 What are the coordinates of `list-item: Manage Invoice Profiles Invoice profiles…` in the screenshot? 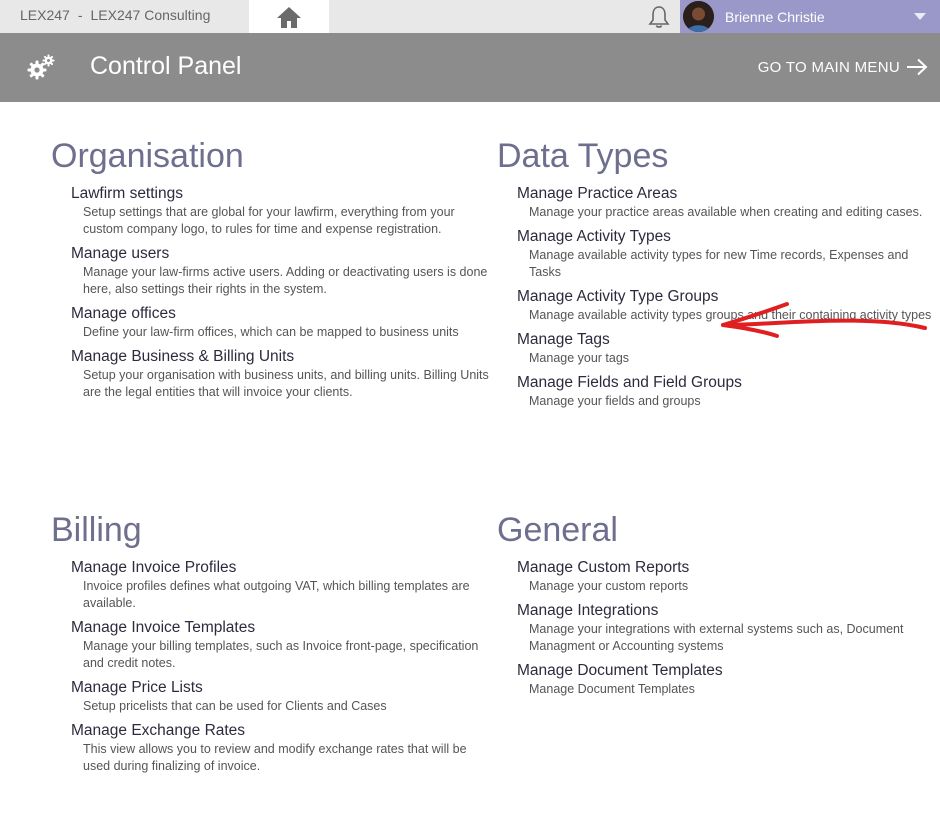 It's located at (281, 585).